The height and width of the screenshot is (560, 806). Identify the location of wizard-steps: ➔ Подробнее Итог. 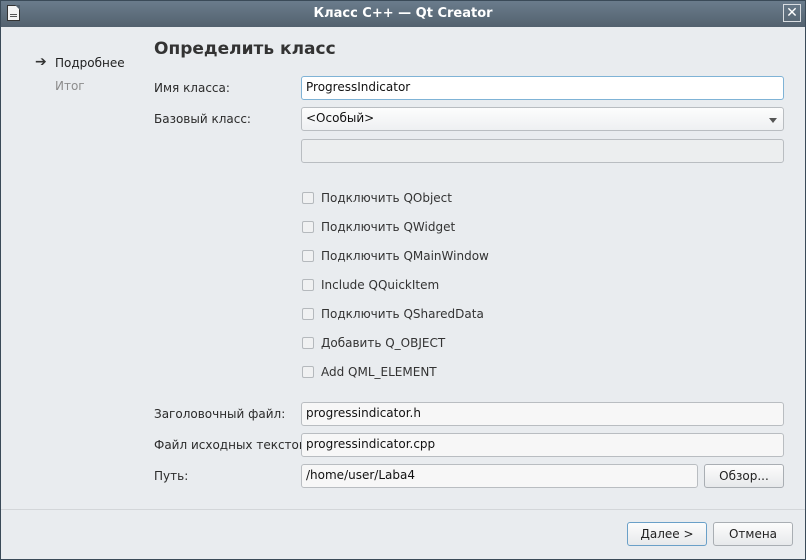
(80, 78).